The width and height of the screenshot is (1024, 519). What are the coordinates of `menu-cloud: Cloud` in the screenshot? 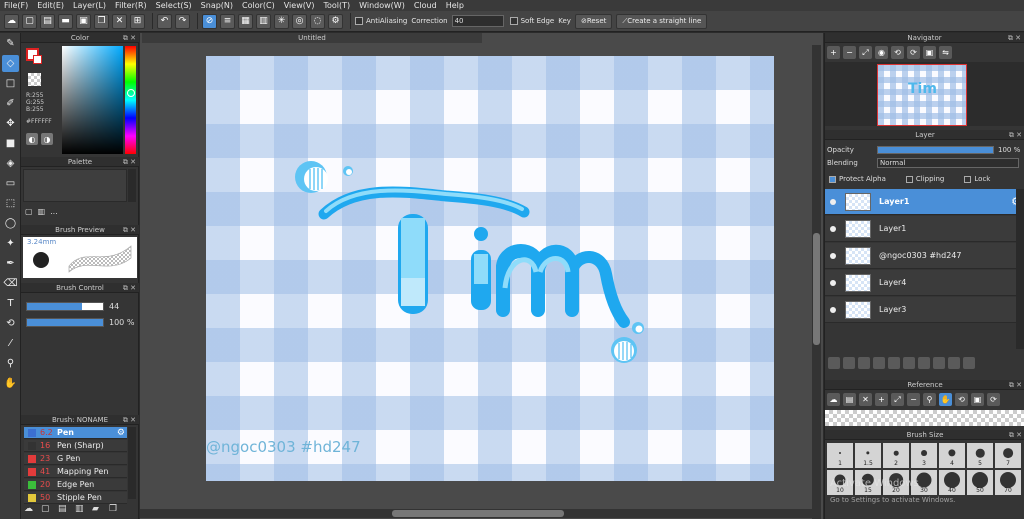 It's located at (425, 5).